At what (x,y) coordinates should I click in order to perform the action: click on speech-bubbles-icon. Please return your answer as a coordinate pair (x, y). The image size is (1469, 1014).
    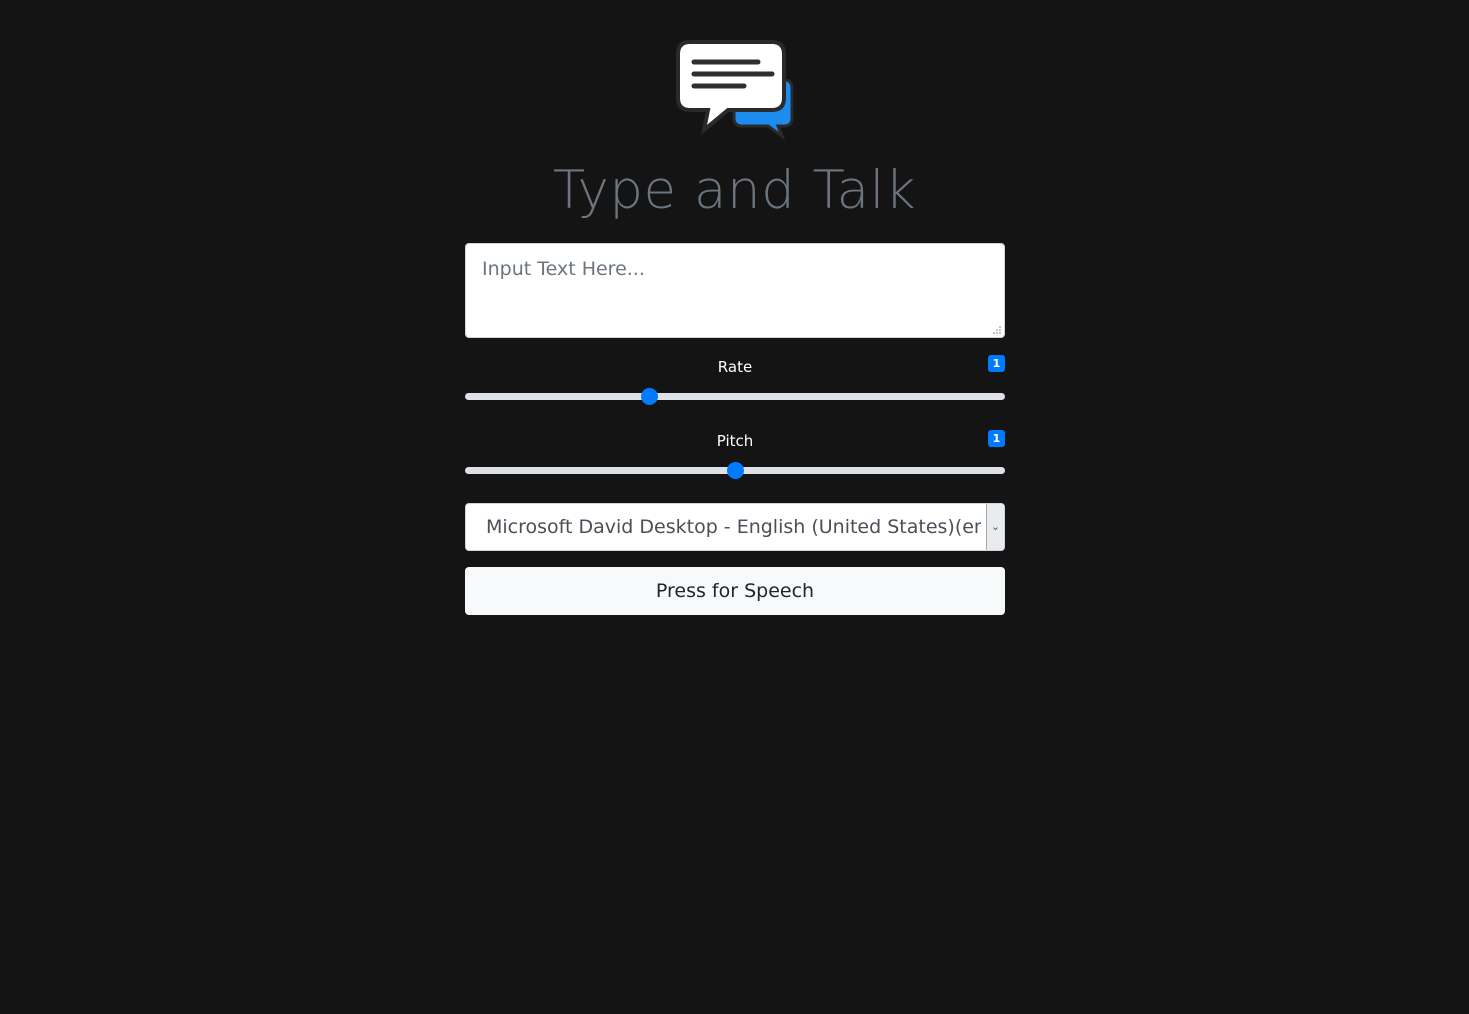
    Looking at the image, I should click on (735, 90).